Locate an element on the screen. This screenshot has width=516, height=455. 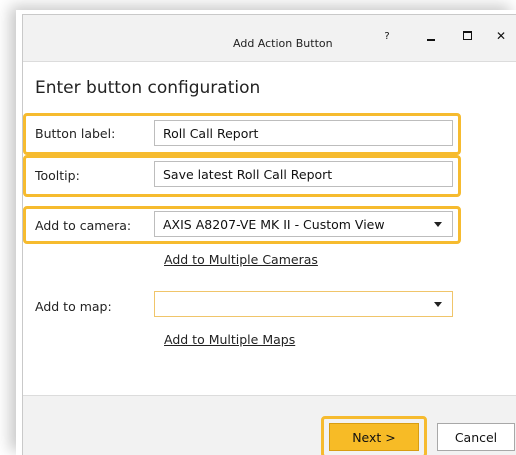
close-icon: ✕ is located at coordinates (501, 36).